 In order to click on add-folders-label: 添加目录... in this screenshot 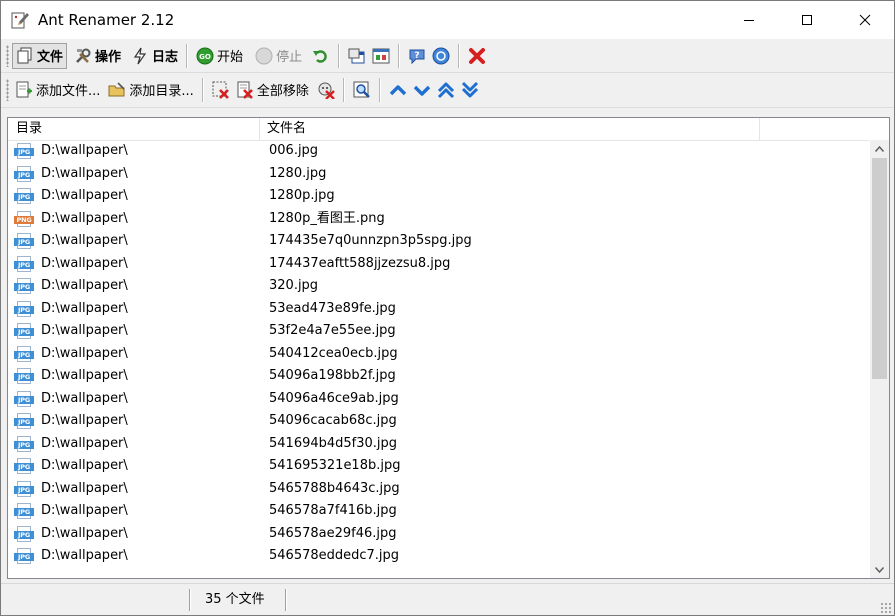, I will do `click(161, 91)`.